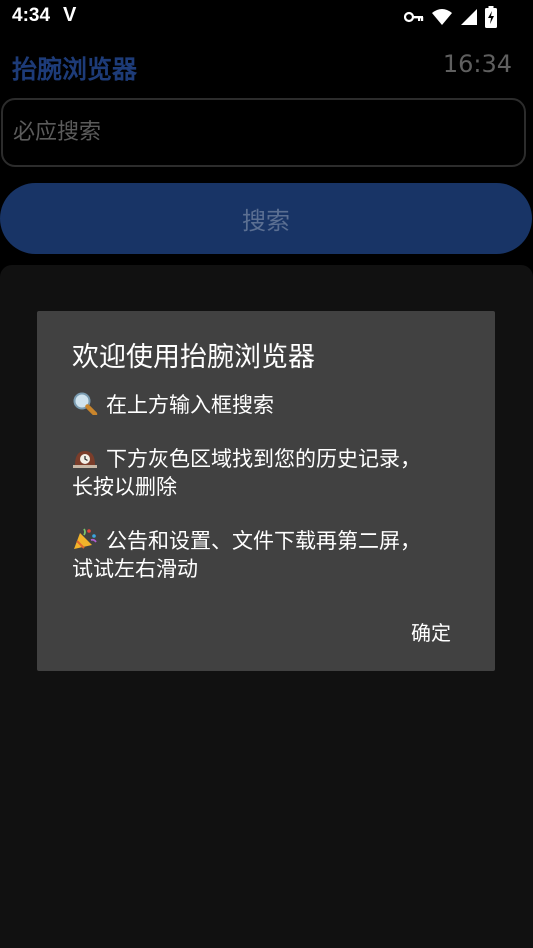 This screenshot has width=533, height=948. Describe the element at coordinates (85, 404) in the screenshot. I see `magnifier-icon` at that location.